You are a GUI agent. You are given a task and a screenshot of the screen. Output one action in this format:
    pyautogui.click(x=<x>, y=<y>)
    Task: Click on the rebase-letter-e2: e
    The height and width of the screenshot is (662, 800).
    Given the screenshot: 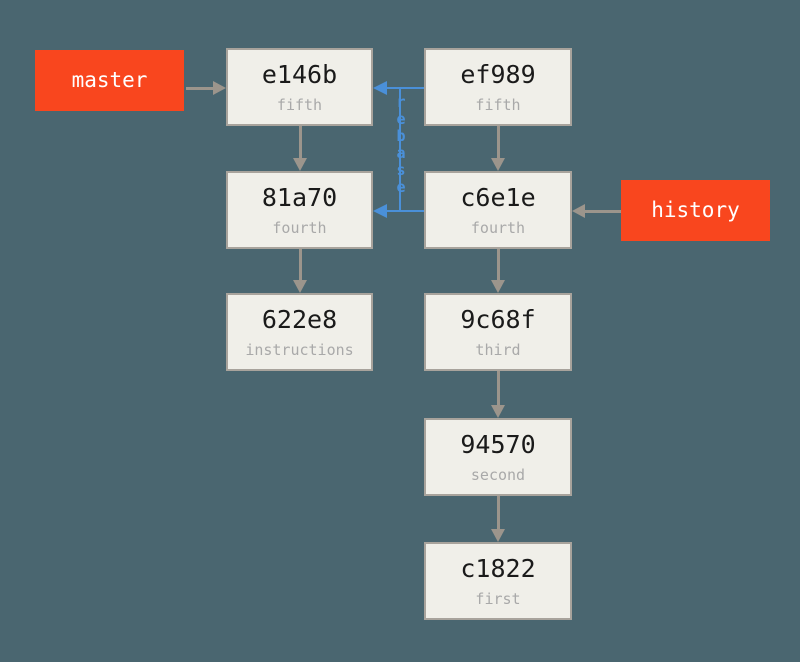 What is the action you would take?
    pyautogui.click(x=401, y=187)
    